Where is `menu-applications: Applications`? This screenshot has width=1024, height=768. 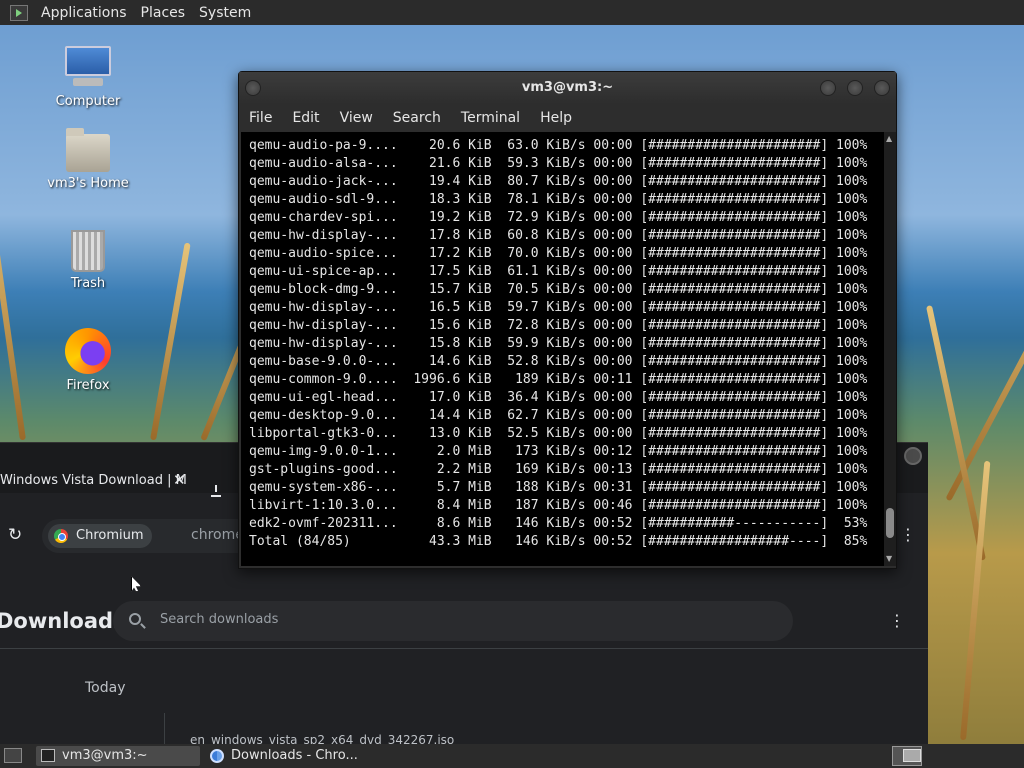
menu-applications: Applications is located at coordinates (84, 13).